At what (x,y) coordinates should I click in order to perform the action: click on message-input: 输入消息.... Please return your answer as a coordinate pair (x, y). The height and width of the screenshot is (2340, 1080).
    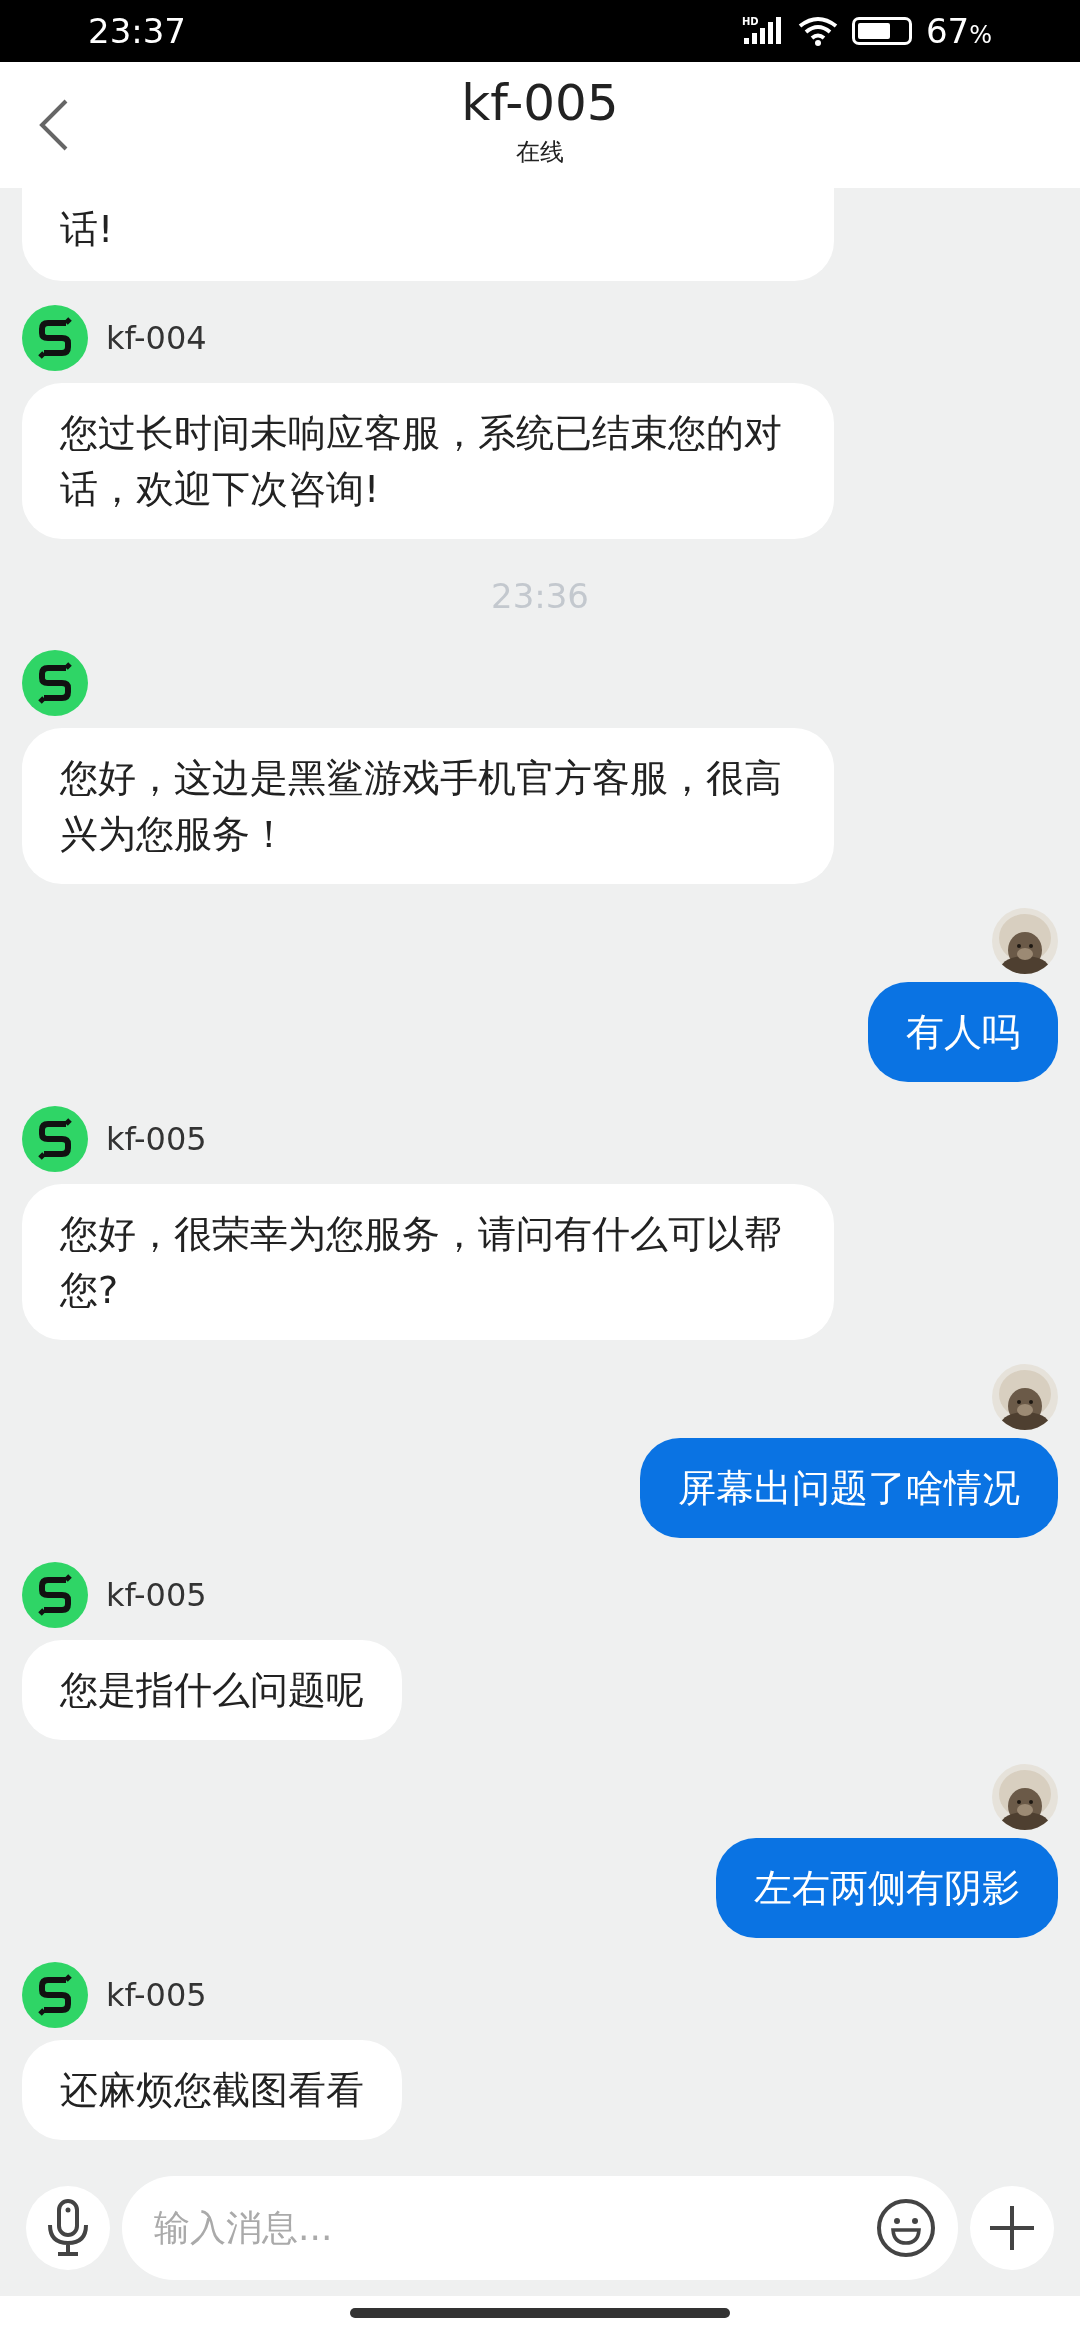
    Looking at the image, I should click on (515, 2228).